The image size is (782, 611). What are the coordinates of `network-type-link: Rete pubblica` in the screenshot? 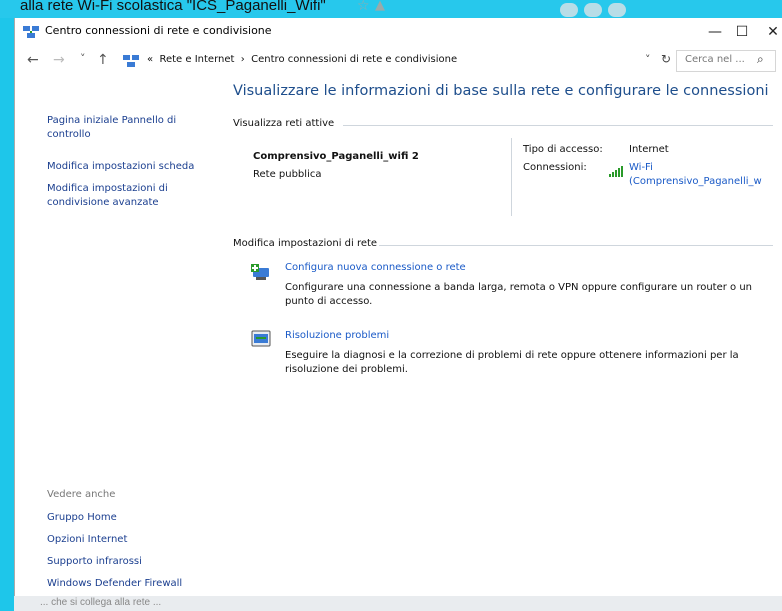 It's located at (287, 174).